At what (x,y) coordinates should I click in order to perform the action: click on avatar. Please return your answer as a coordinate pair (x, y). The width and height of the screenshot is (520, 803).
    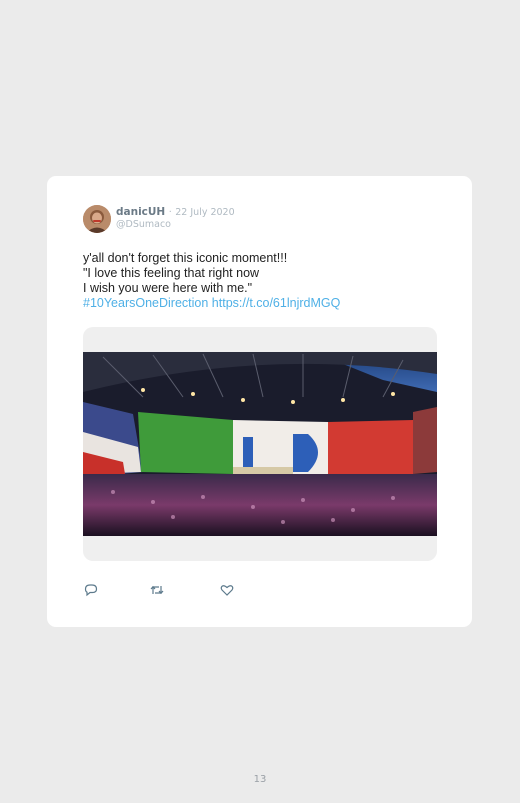
    Looking at the image, I should click on (97, 219).